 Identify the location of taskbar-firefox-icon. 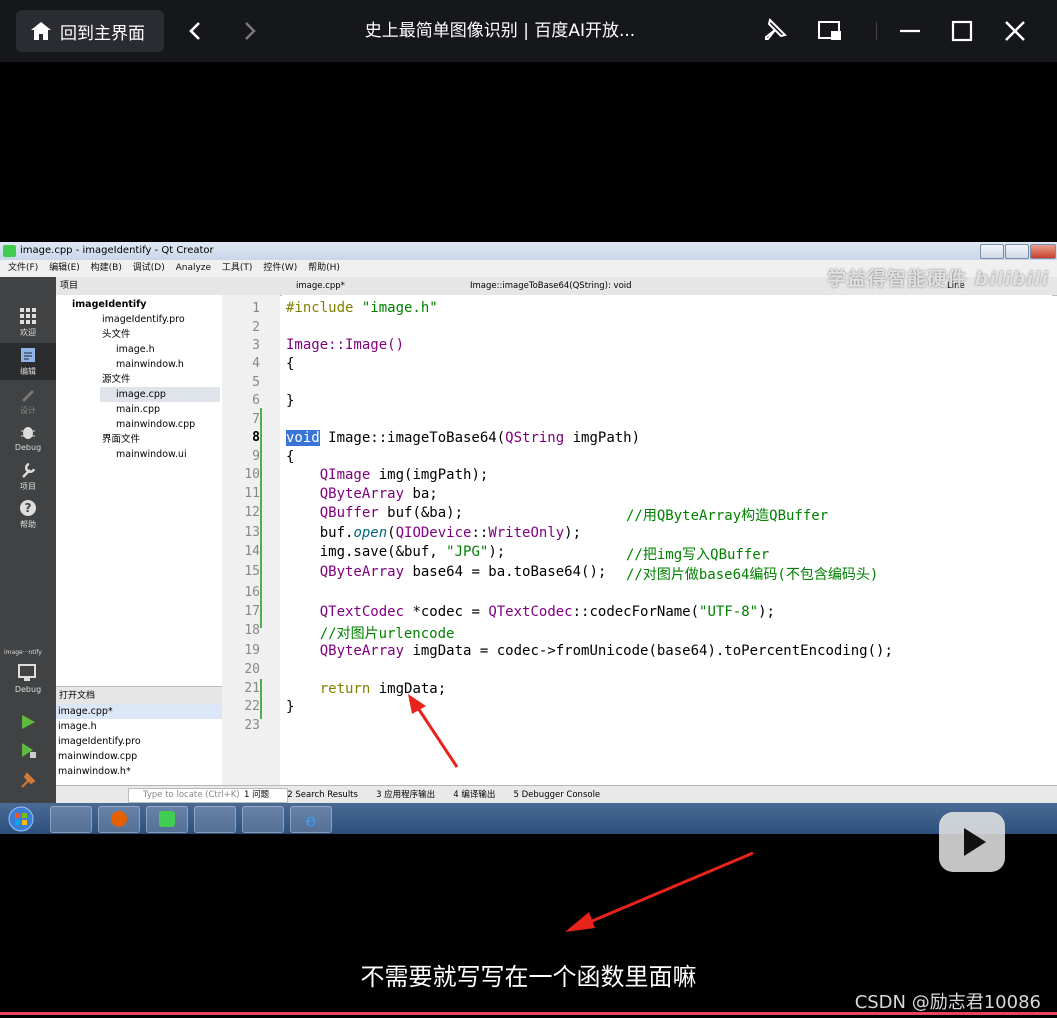
(119, 819).